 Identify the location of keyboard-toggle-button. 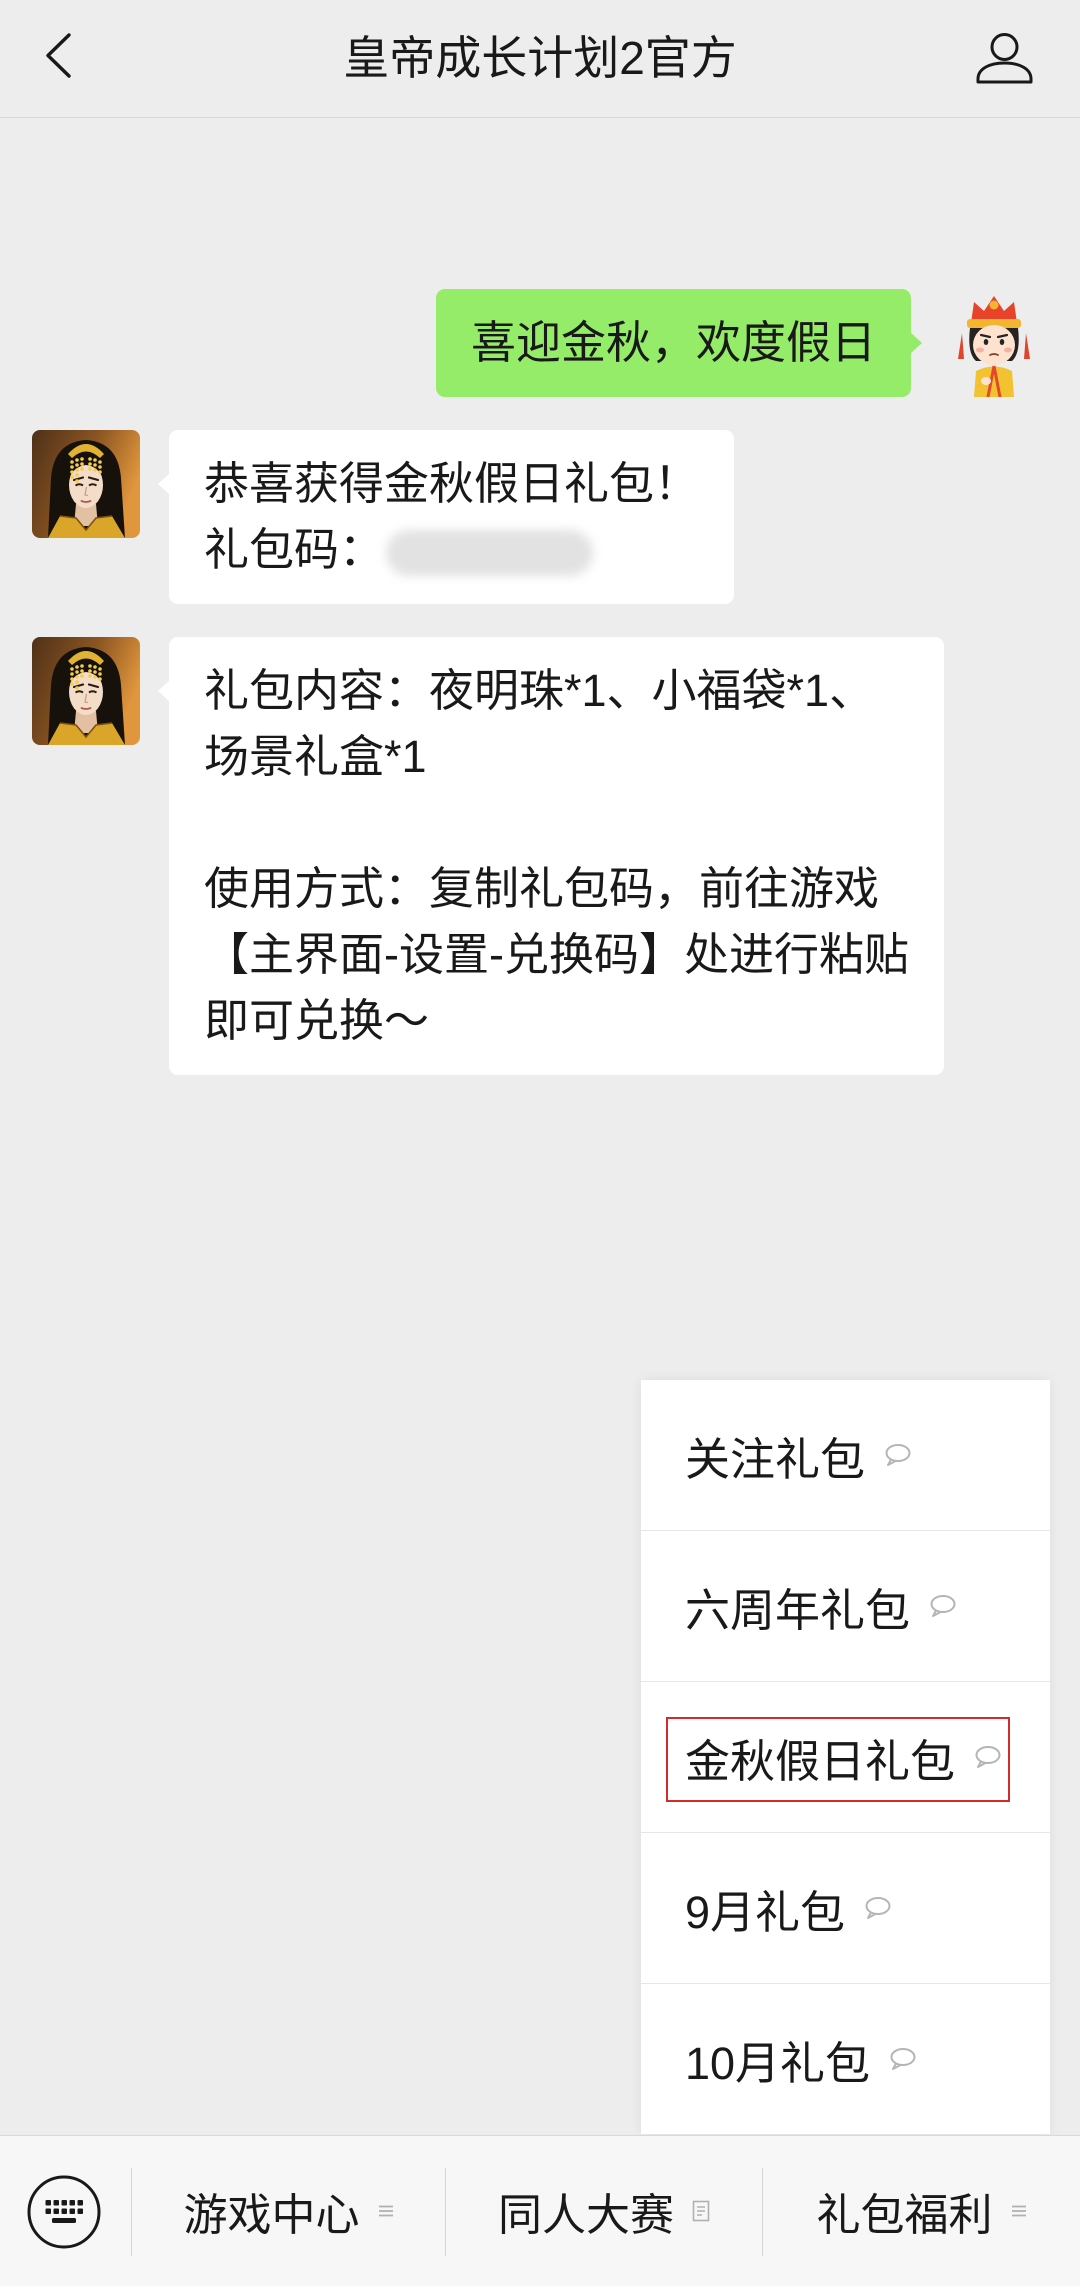
(64, 2212).